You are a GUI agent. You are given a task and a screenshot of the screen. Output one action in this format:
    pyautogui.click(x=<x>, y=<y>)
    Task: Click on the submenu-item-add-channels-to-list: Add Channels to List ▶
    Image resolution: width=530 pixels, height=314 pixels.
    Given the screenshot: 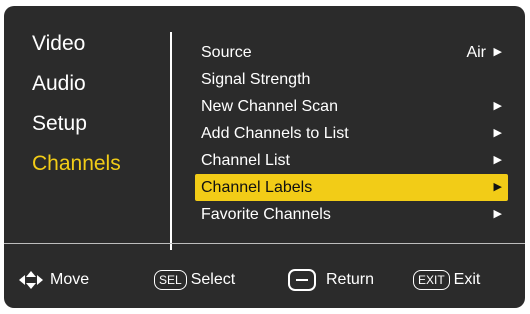 What is the action you would take?
    pyautogui.click(x=351, y=133)
    